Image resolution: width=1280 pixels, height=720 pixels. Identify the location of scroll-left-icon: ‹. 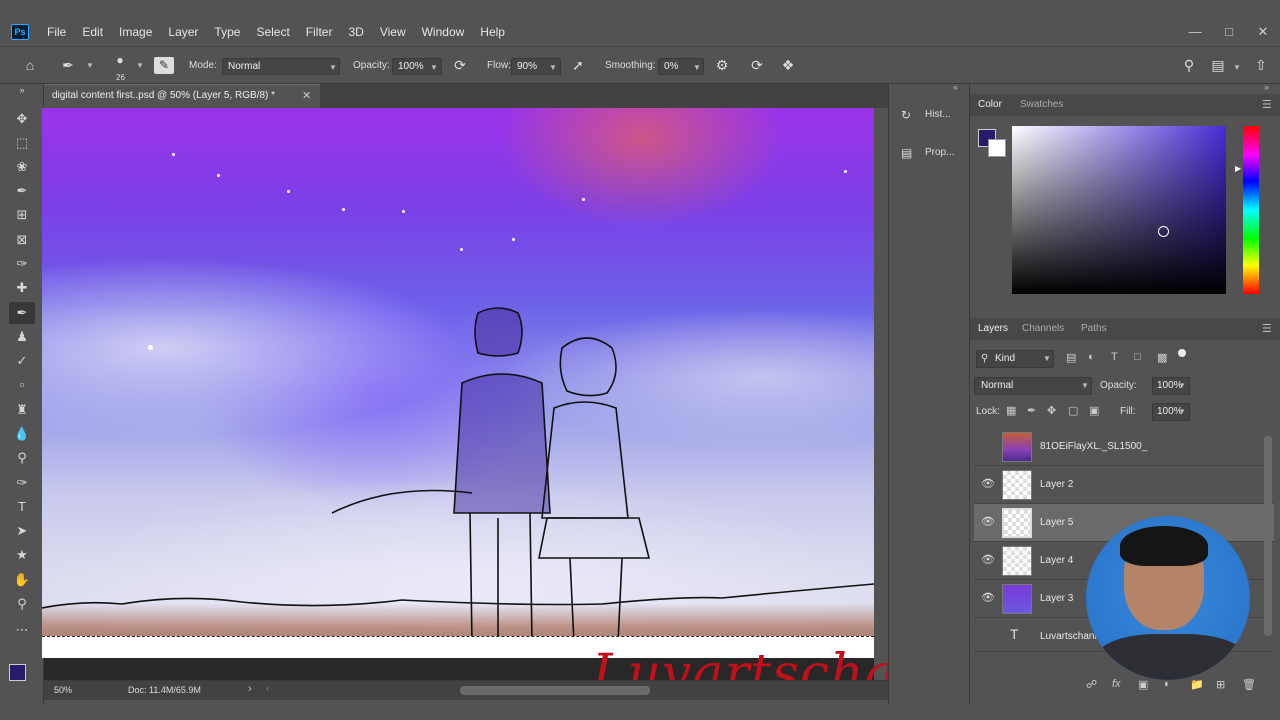
(268, 689).